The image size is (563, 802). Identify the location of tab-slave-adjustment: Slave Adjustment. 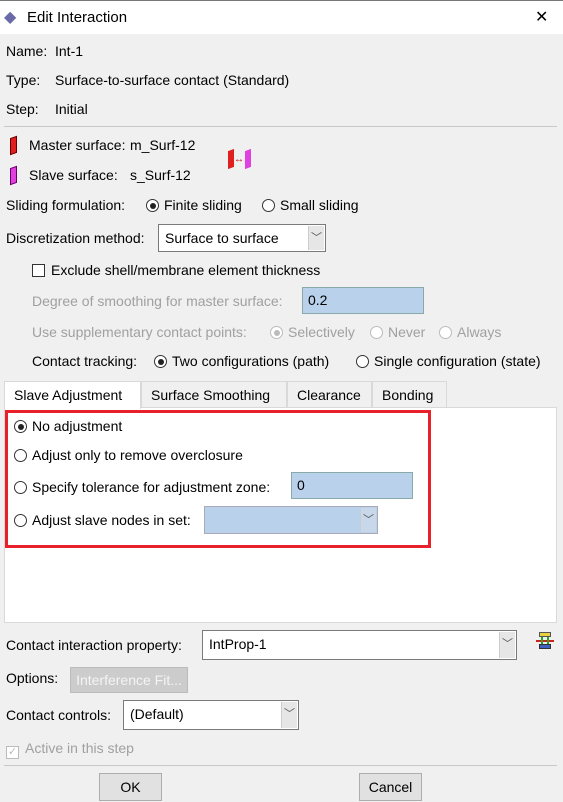
(72, 395).